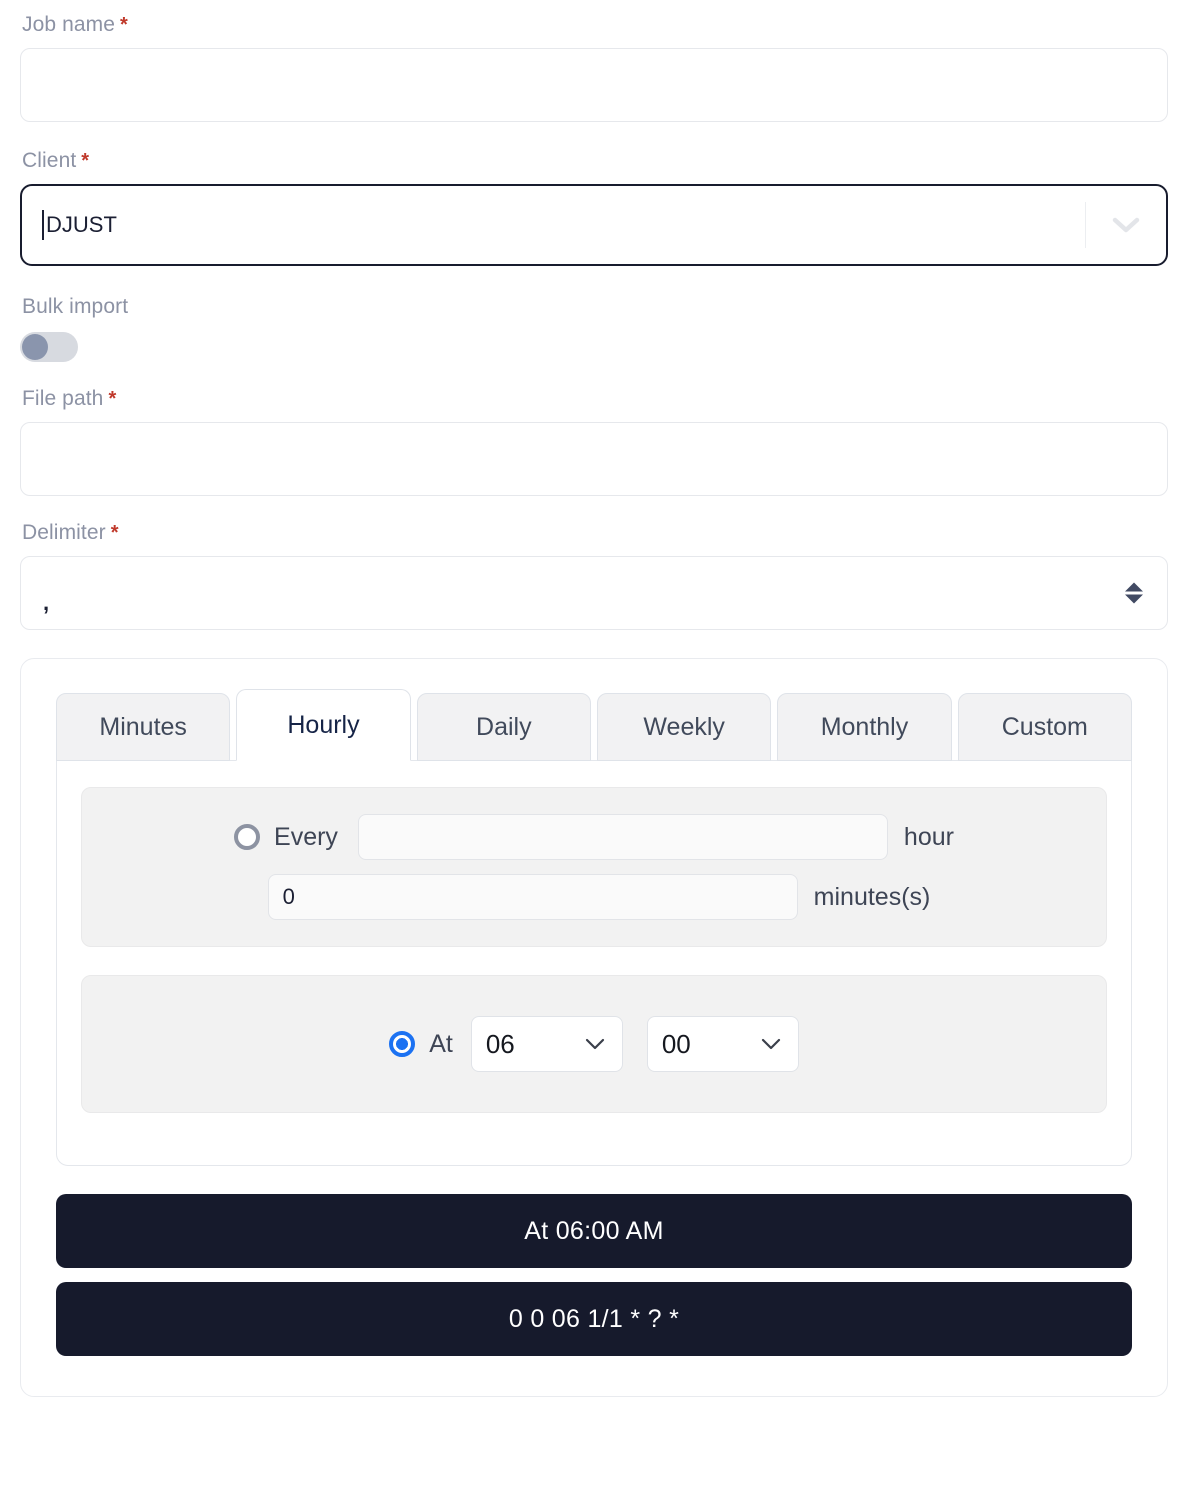  What do you see at coordinates (247, 837) in the screenshot?
I see `every-radio` at bounding box center [247, 837].